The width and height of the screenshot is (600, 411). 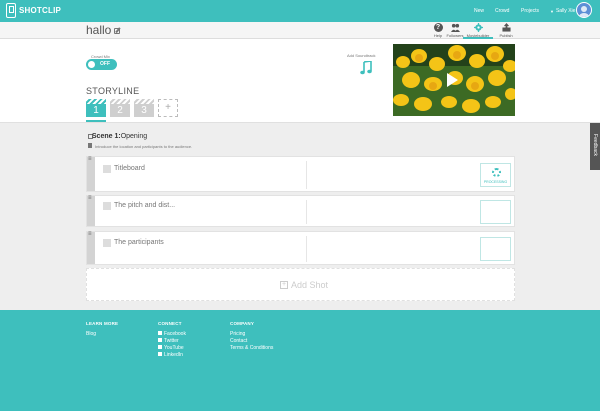 I want to click on nav-crowd-label: Crowd, so click(x=502, y=11).